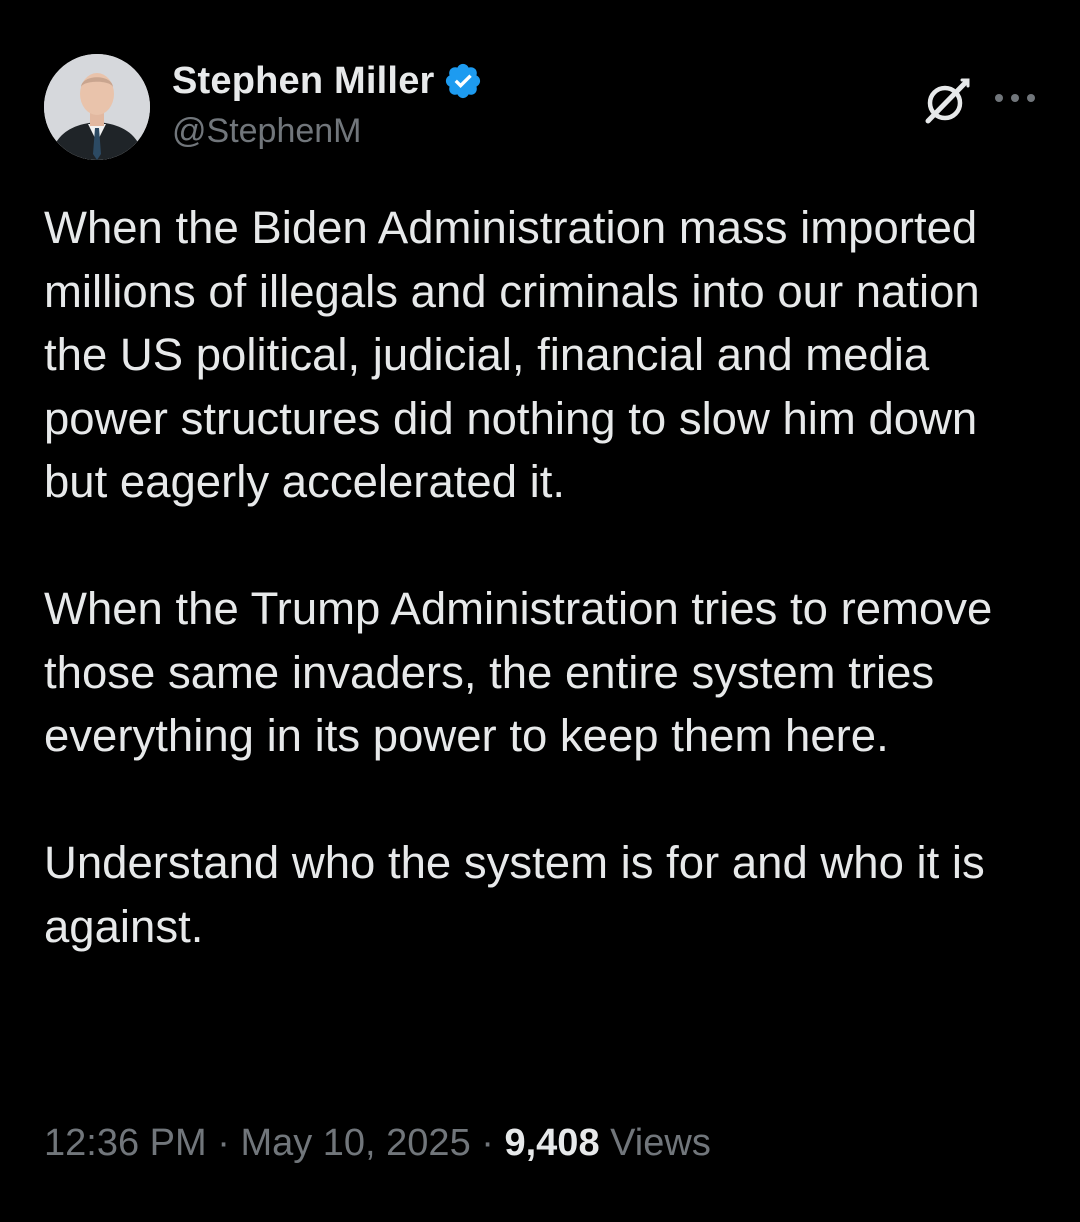 The height and width of the screenshot is (1222, 1080). Describe the element at coordinates (551, 1143) in the screenshot. I see `views-count: 9,408` at that location.